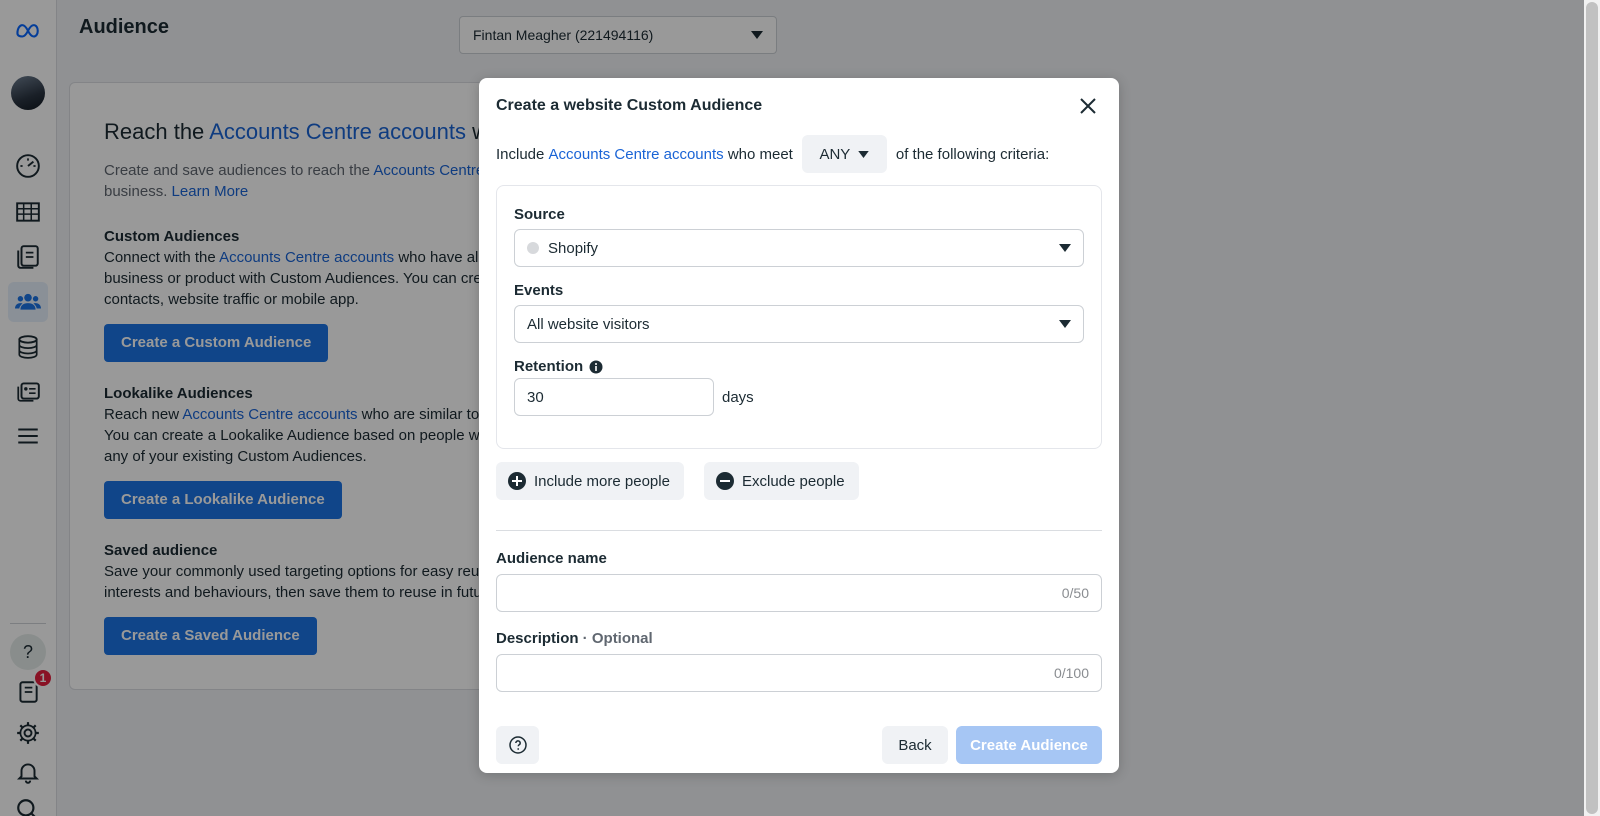  What do you see at coordinates (799, 673) in the screenshot?
I see `description-input: 0/100` at bounding box center [799, 673].